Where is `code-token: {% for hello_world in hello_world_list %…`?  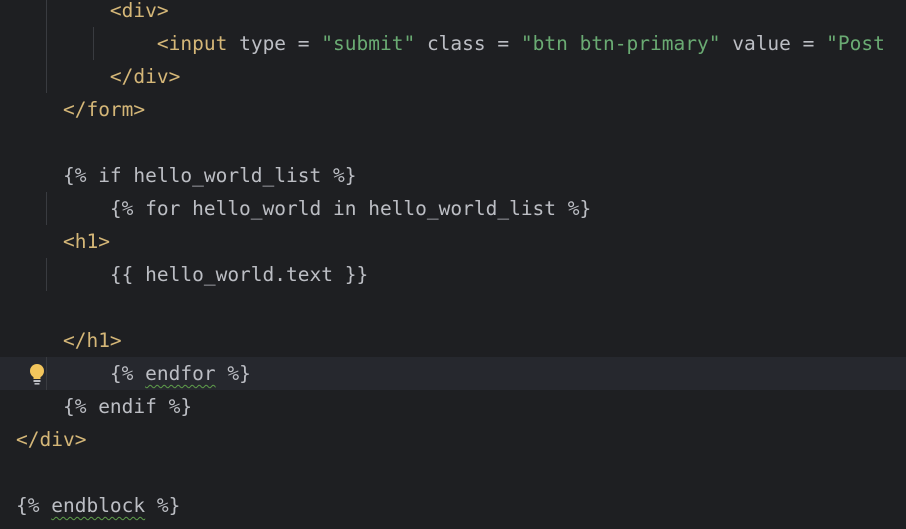 code-token: {% for hello_world in hello_world_list %… is located at coordinates (350, 208).